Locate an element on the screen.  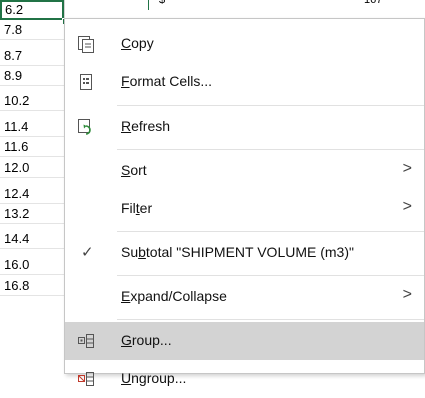
menu-item-label: Subtotal "SHIPMENT VOLUME (m3)" is located at coordinates (237, 252).